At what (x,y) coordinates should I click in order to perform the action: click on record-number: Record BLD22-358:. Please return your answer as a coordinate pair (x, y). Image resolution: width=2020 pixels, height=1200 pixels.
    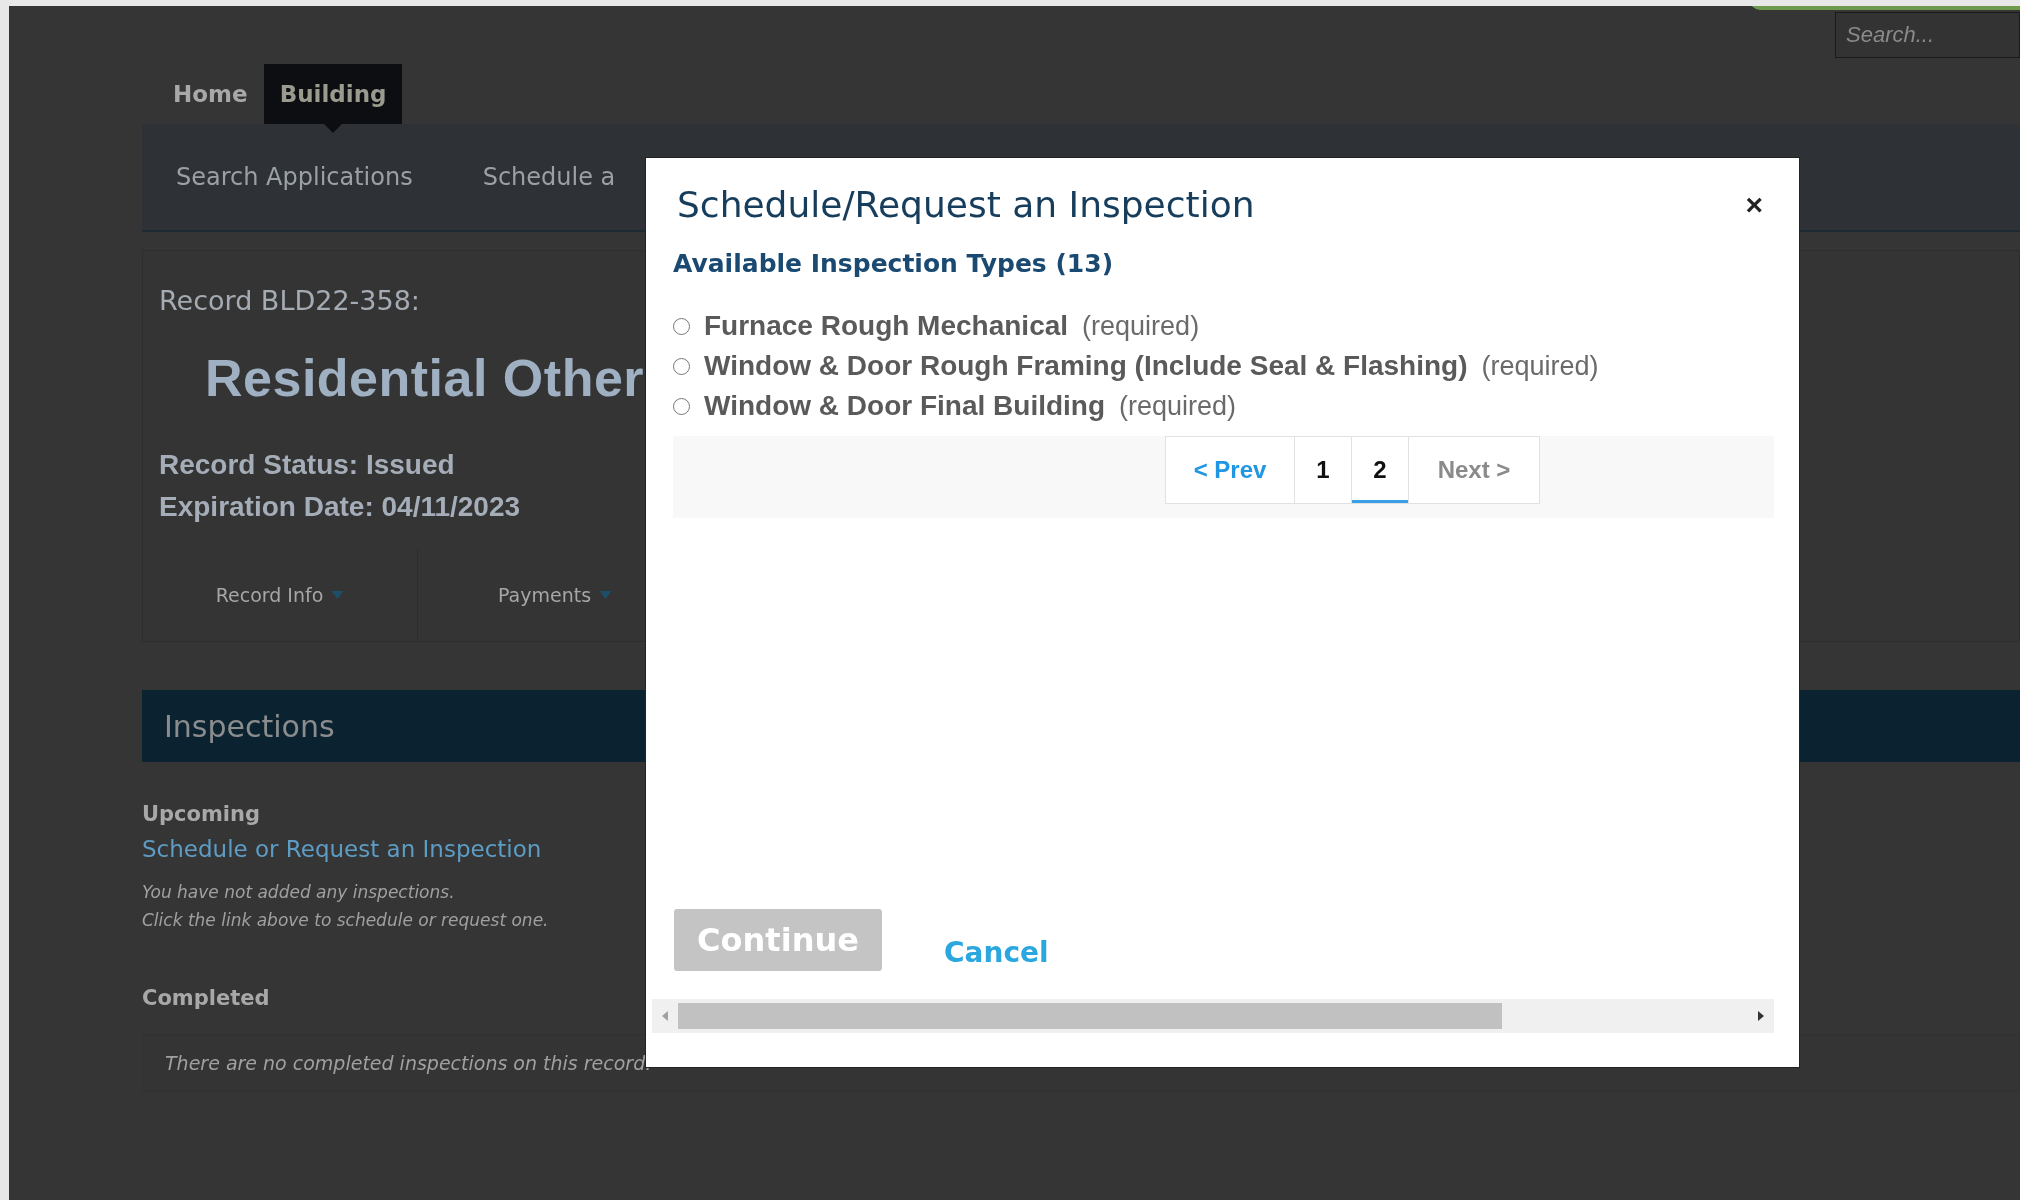
    Looking at the image, I should click on (289, 300).